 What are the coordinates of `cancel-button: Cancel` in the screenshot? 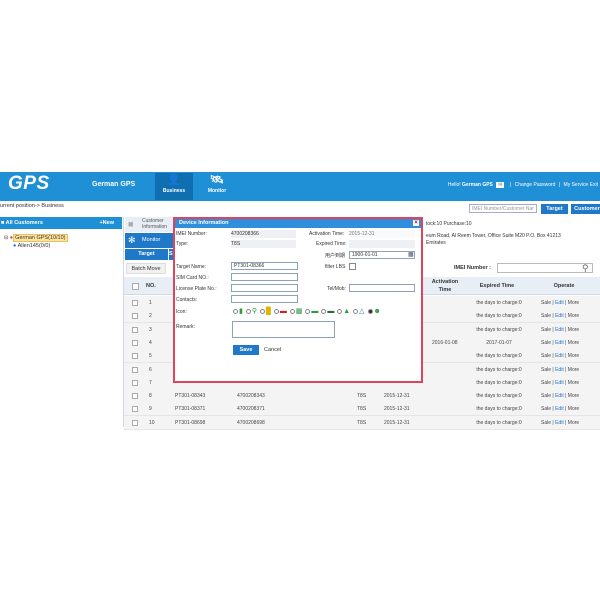 It's located at (272, 350).